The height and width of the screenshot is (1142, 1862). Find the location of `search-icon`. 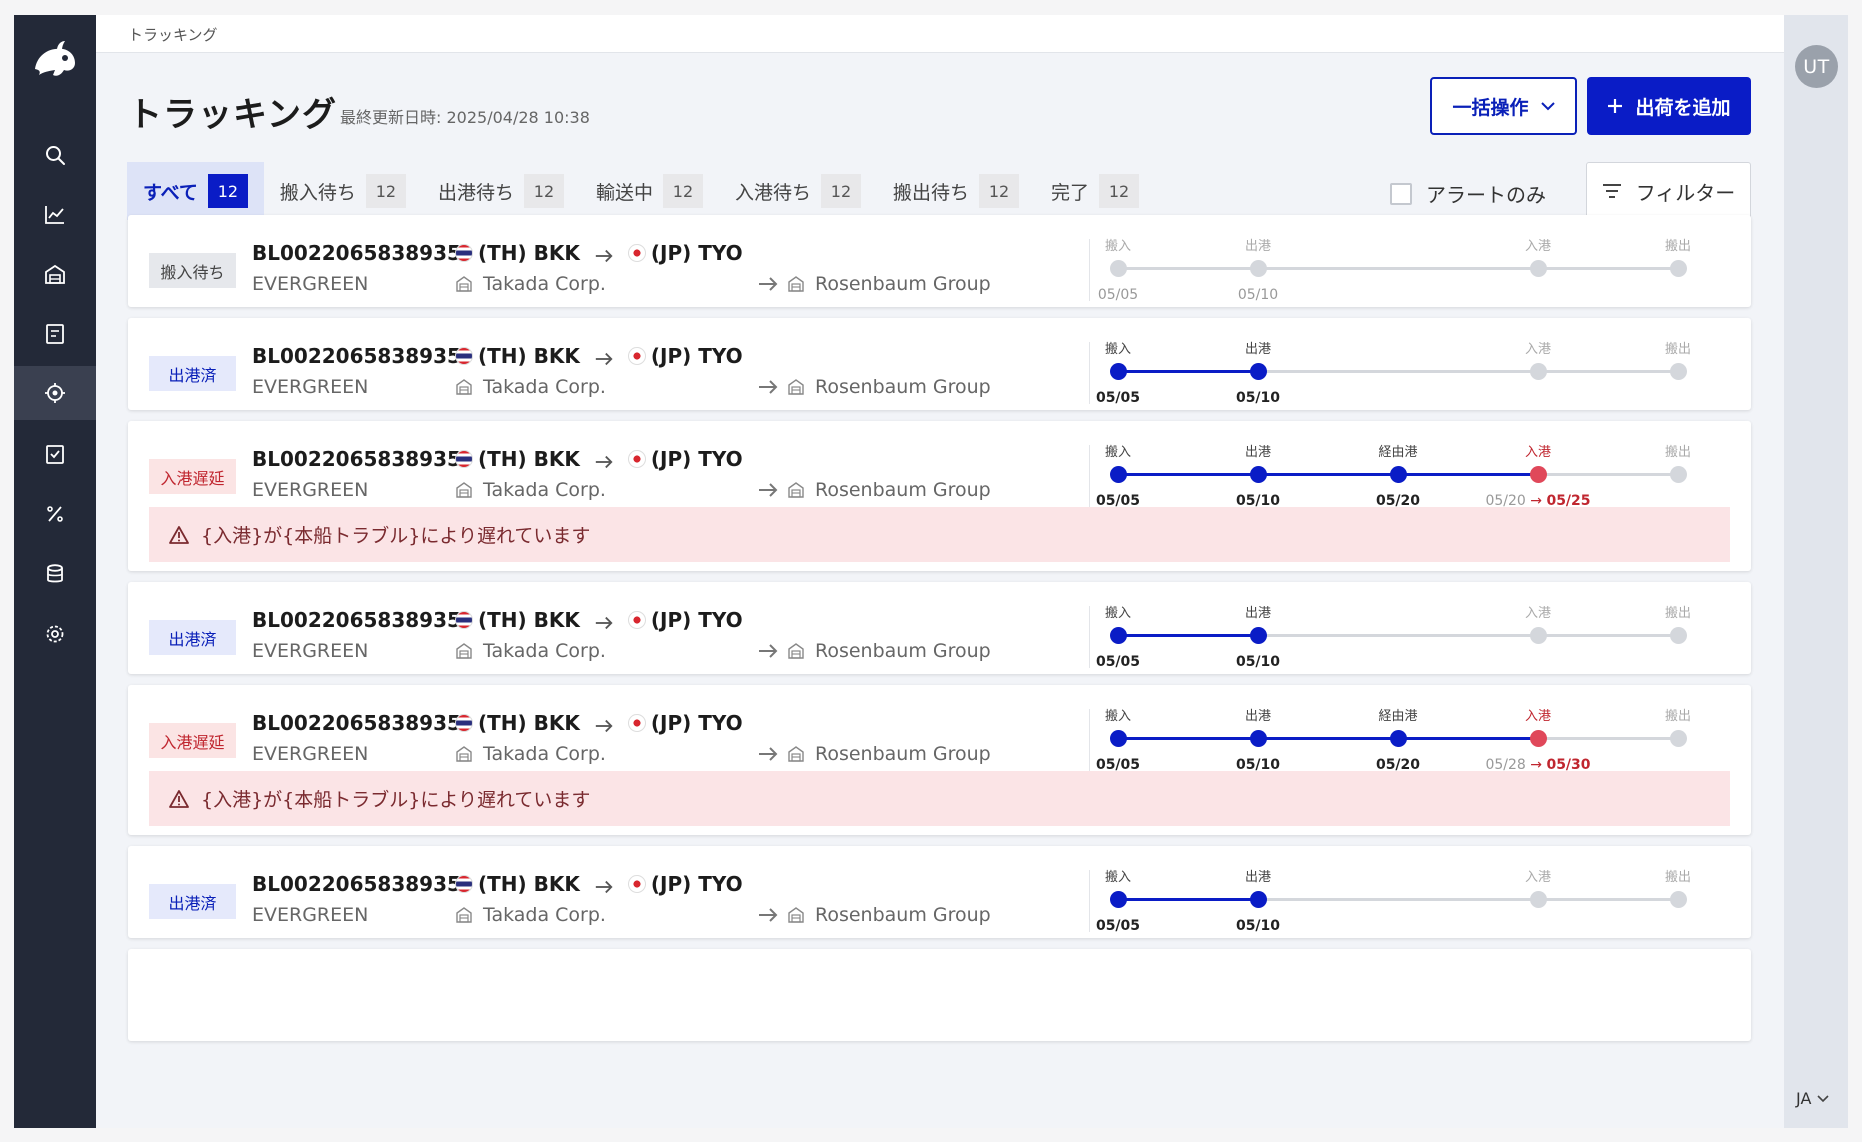

search-icon is located at coordinates (55, 155).